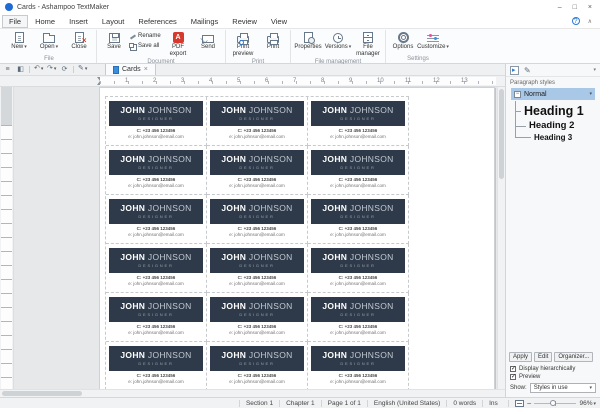  Describe the element at coordinates (82, 69) in the screenshot. I see `format-brush-icon: ✎` at that location.